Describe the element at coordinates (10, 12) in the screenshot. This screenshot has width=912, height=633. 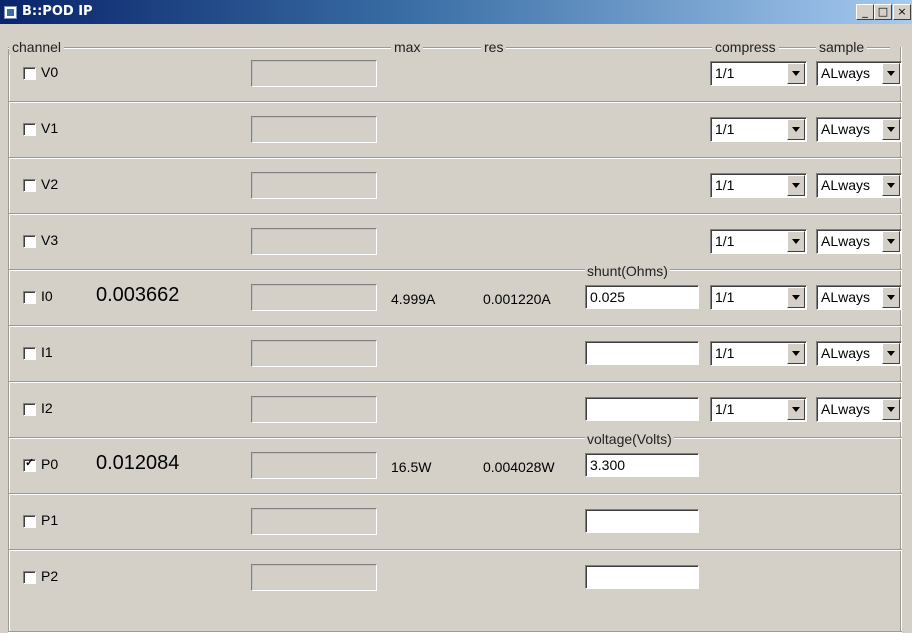
I see `window-icon` at that location.